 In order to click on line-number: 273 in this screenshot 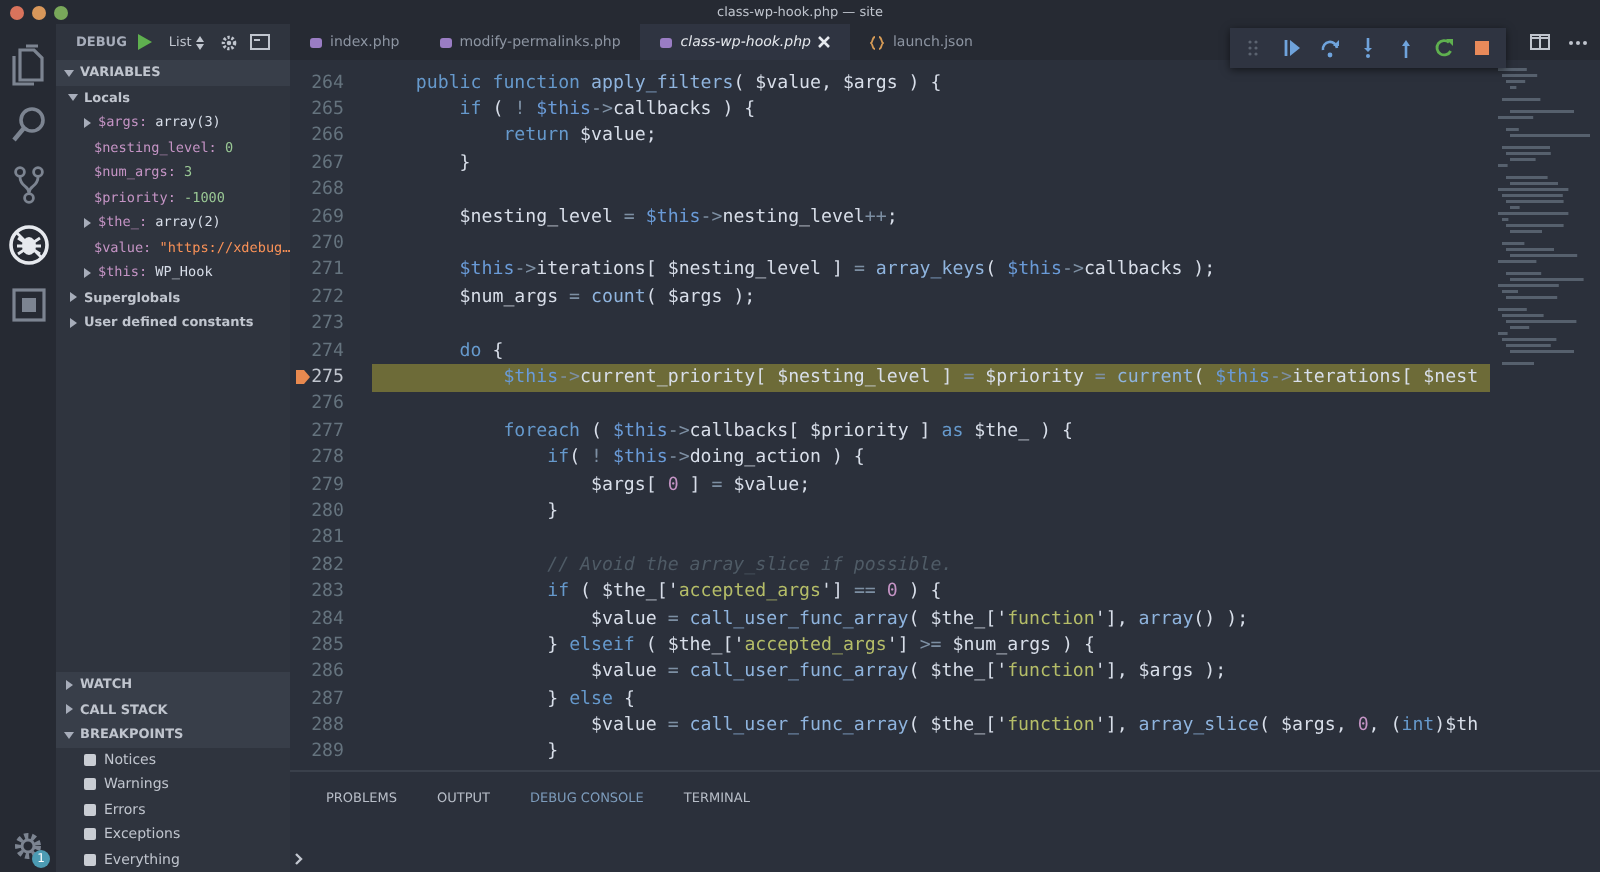, I will do `click(327, 324)`.